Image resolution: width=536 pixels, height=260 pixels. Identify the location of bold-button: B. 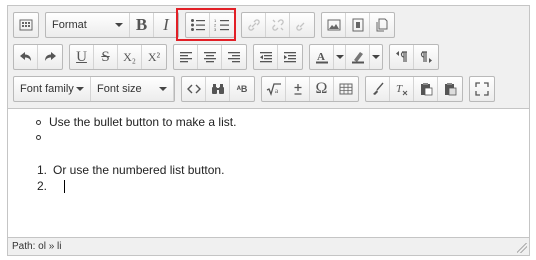
(142, 25).